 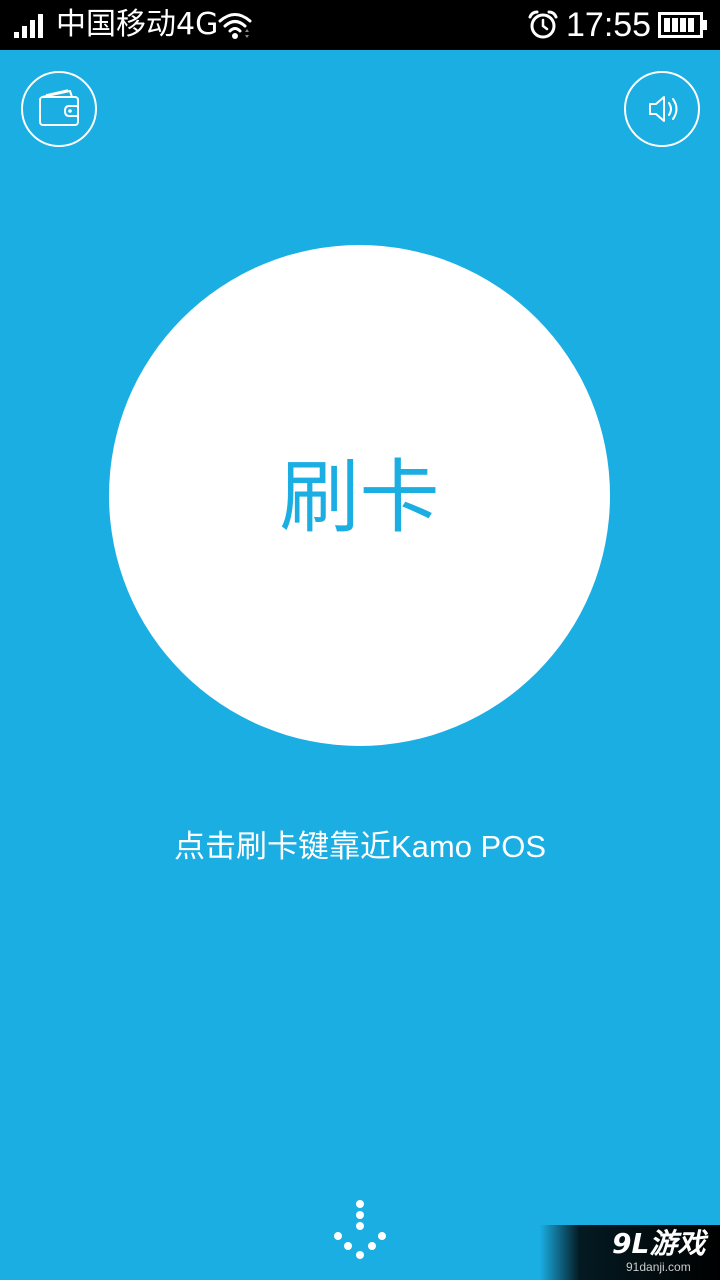 I want to click on signal-icon, so click(x=28, y=26).